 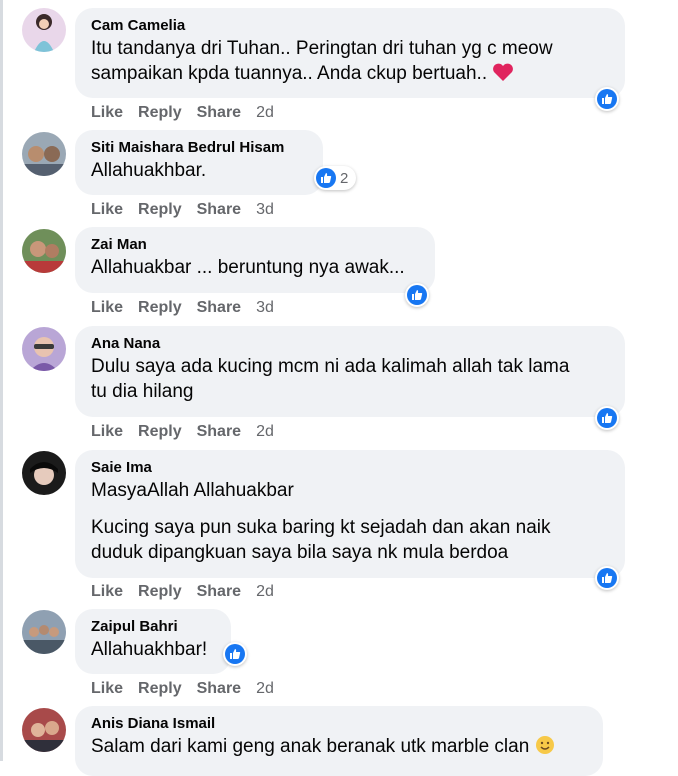 I want to click on comment-bubble: Zaipul Bahri Allahuakhbar!, so click(x=153, y=641).